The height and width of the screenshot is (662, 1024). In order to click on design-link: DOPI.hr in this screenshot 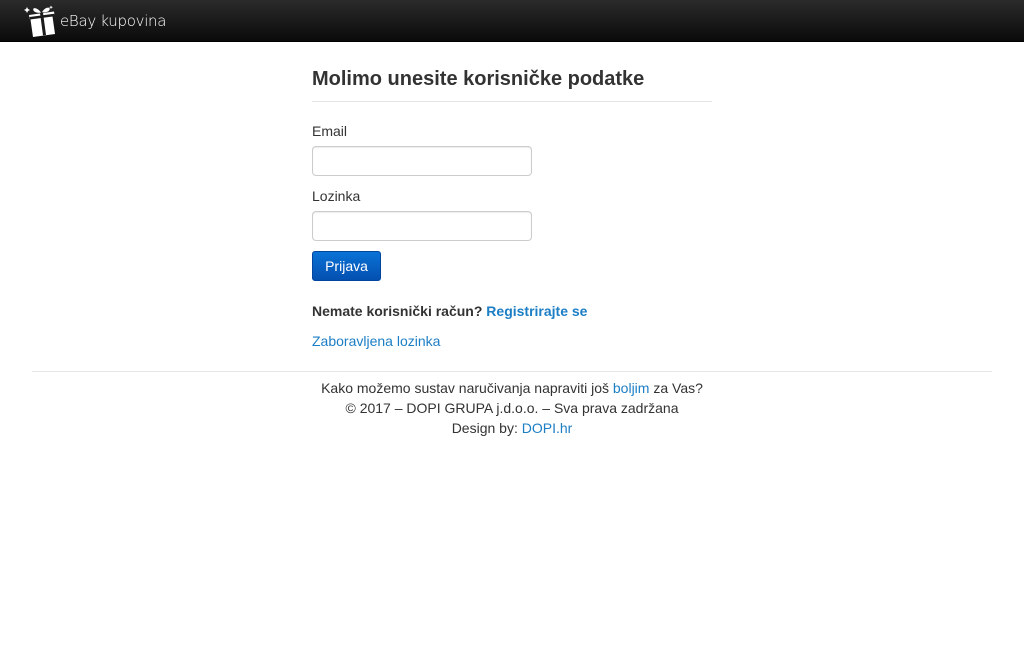, I will do `click(547, 428)`.